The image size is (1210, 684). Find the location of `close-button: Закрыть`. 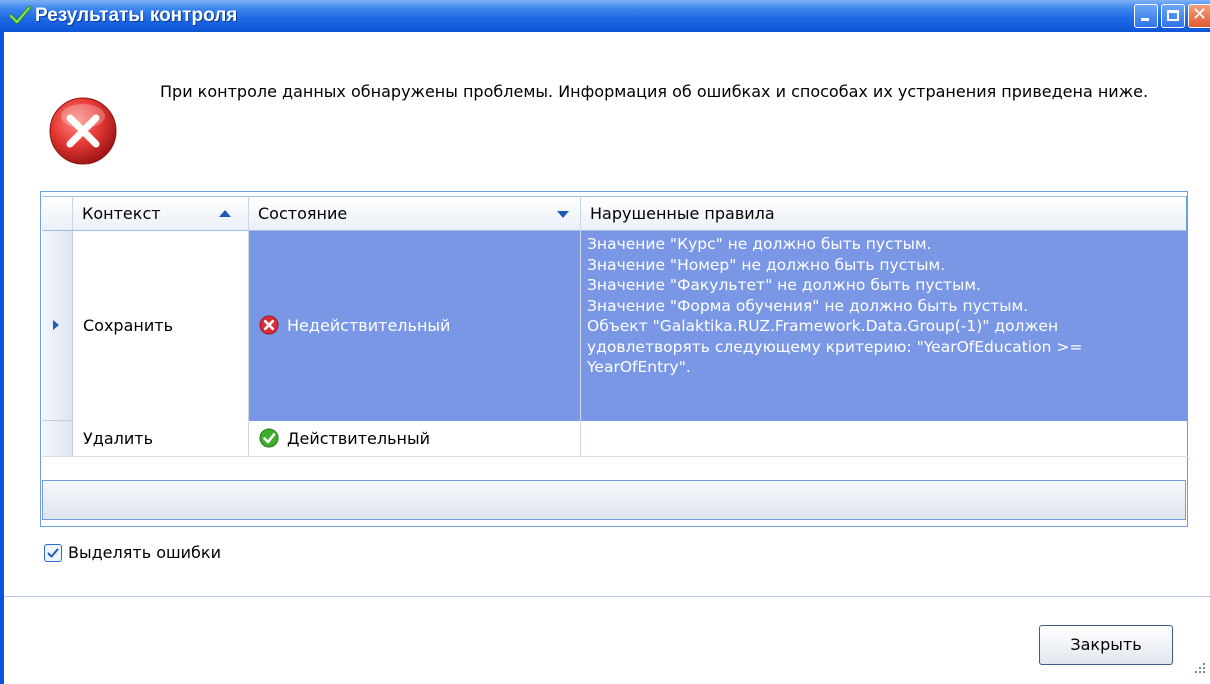

close-button: Закрыть is located at coordinates (1106, 645).